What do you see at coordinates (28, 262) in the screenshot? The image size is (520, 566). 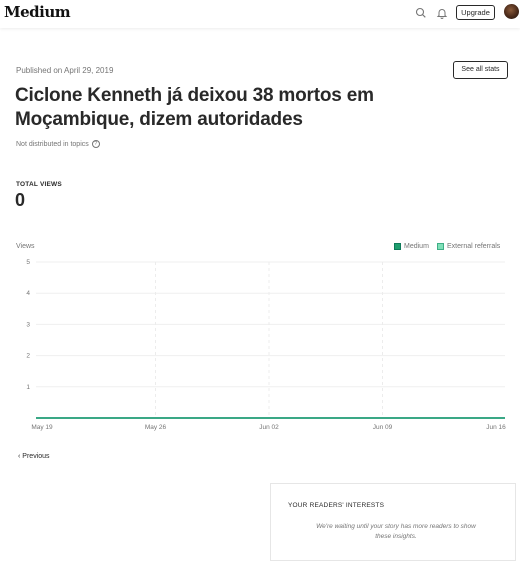 I see `y-tick-label: 5` at bounding box center [28, 262].